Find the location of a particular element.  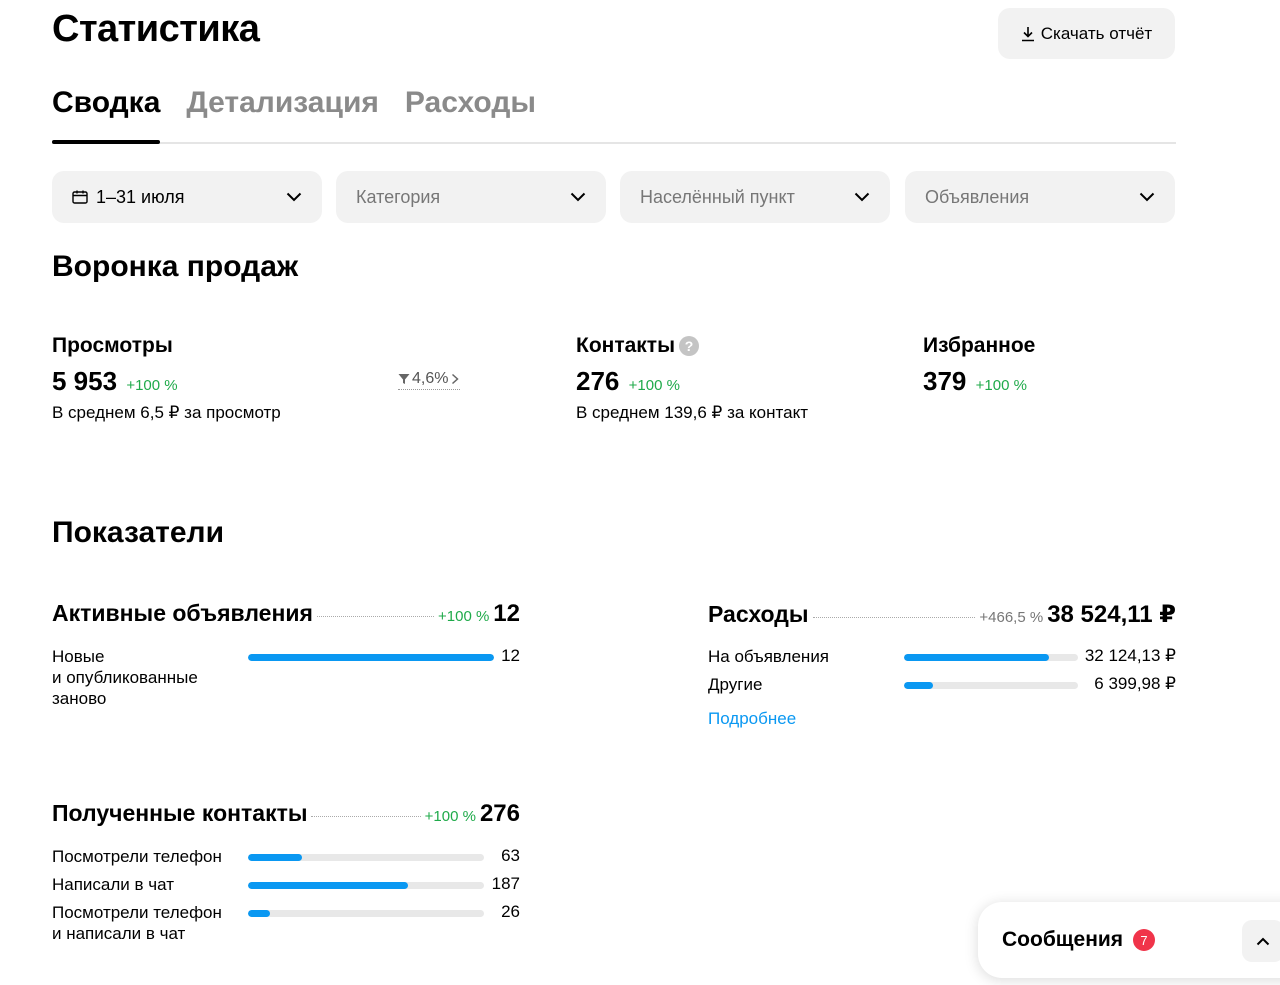

expenses-other-label: Другие is located at coordinates (735, 684).